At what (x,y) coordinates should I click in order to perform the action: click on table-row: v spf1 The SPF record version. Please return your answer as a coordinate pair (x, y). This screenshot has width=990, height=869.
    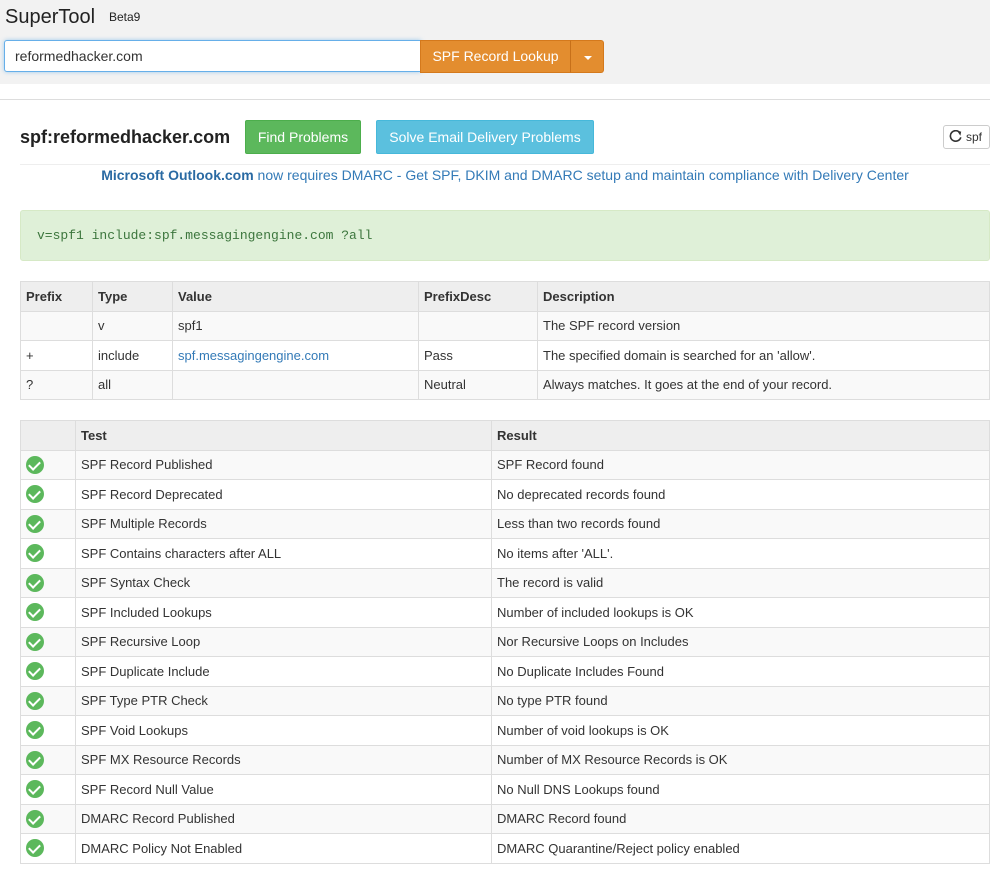
    Looking at the image, I should click on (505, 325).